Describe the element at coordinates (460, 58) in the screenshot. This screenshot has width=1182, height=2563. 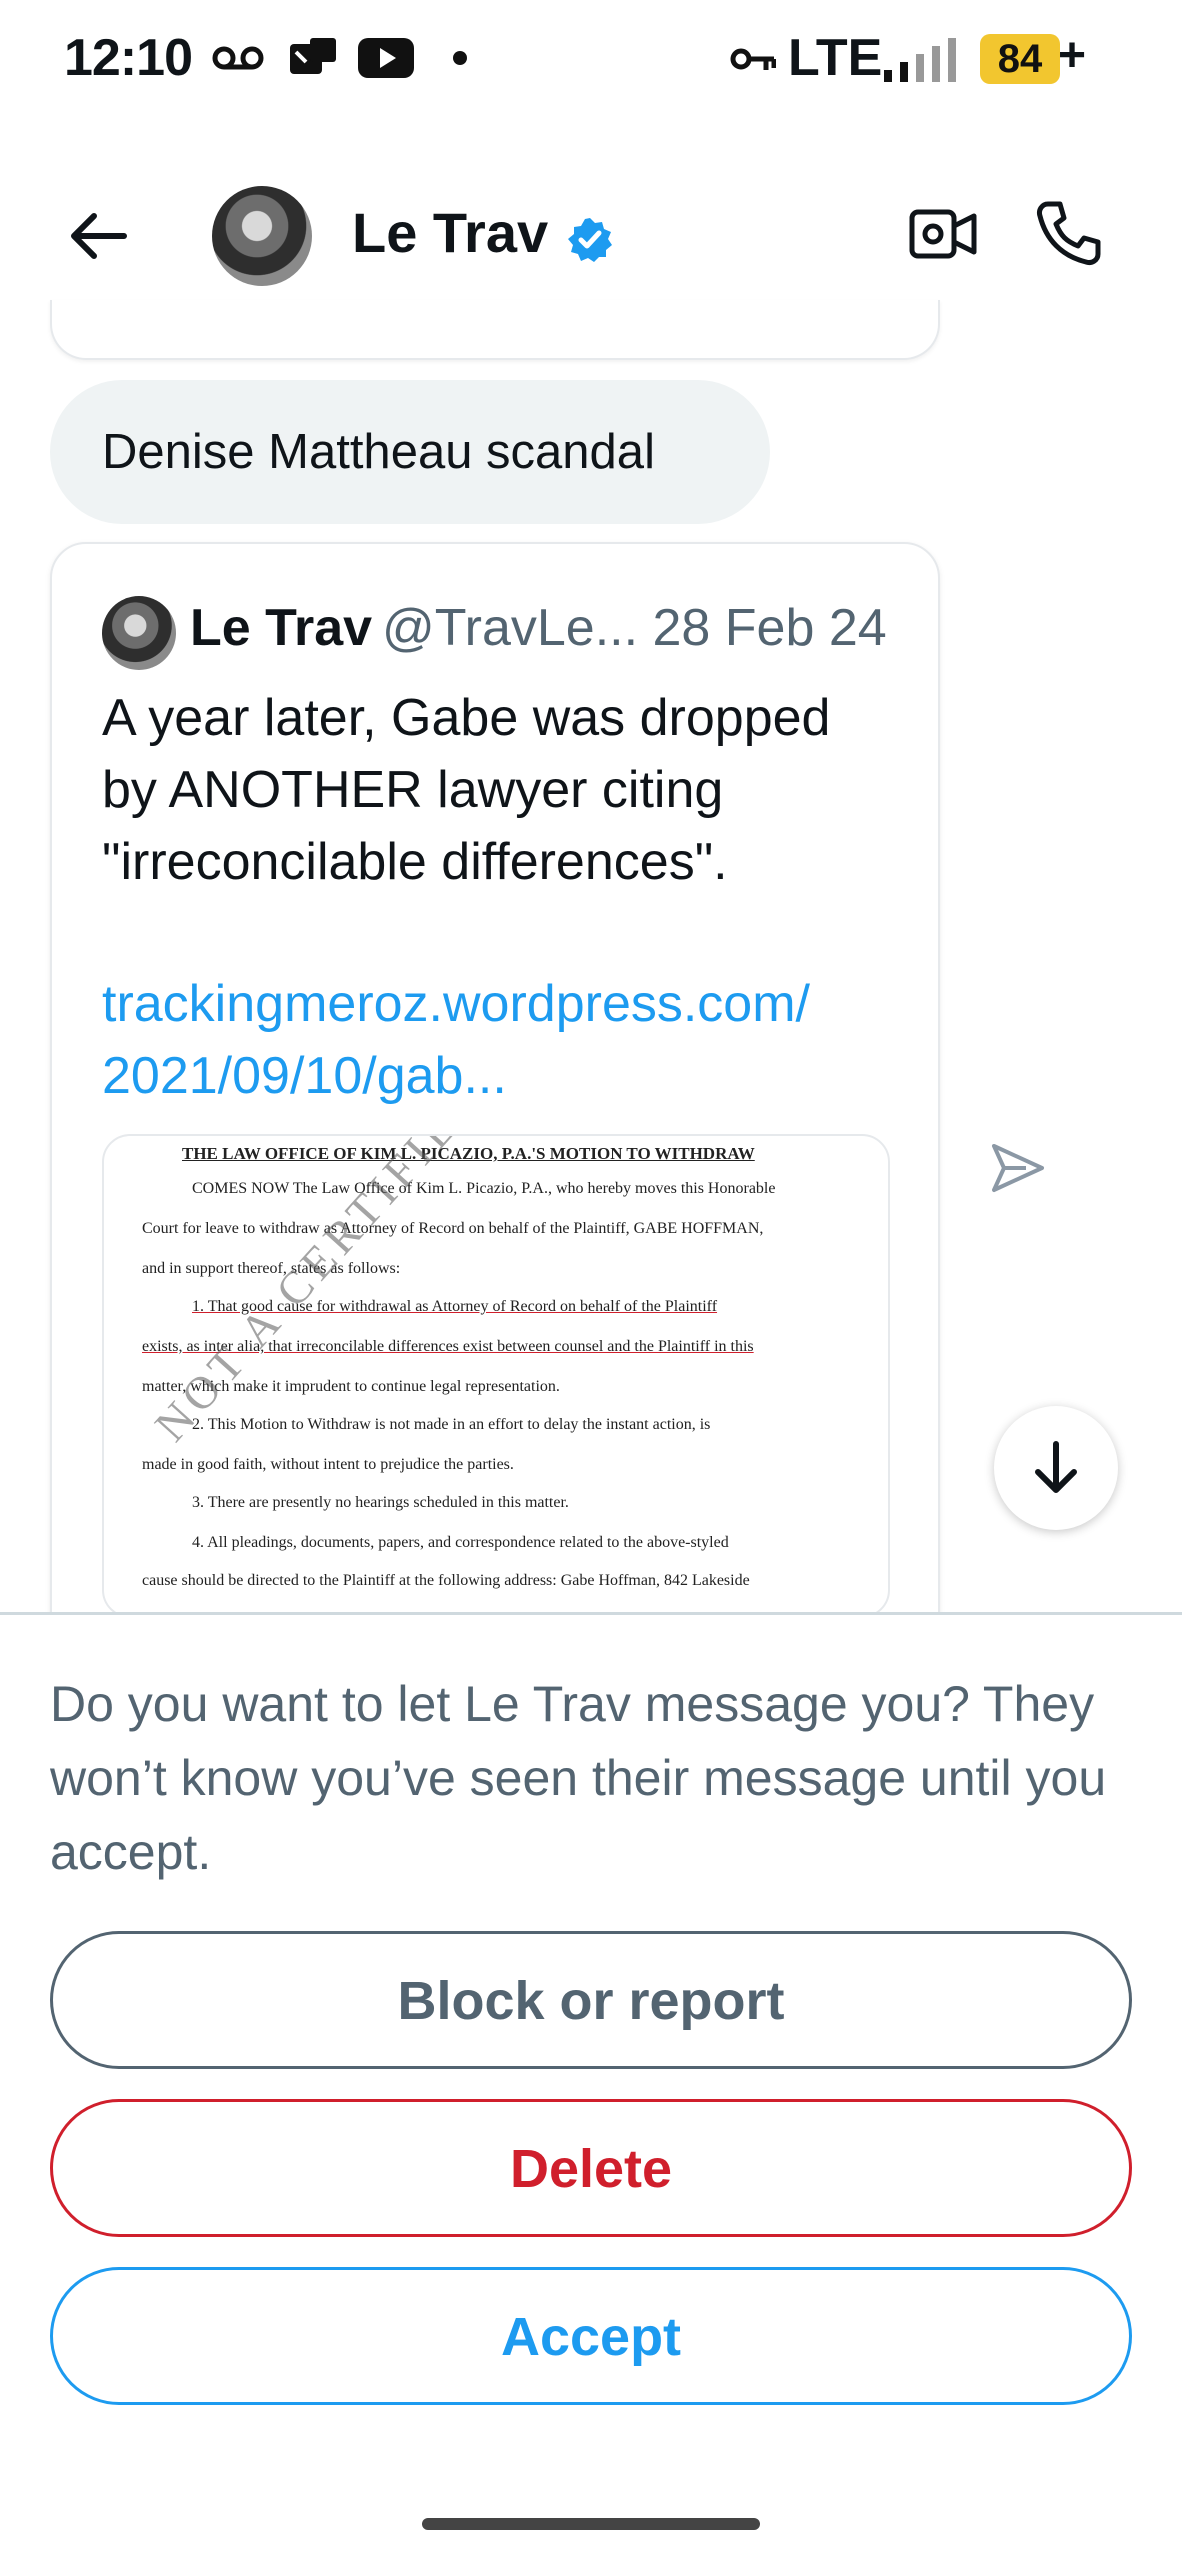
I see `dot-icon` at that location.